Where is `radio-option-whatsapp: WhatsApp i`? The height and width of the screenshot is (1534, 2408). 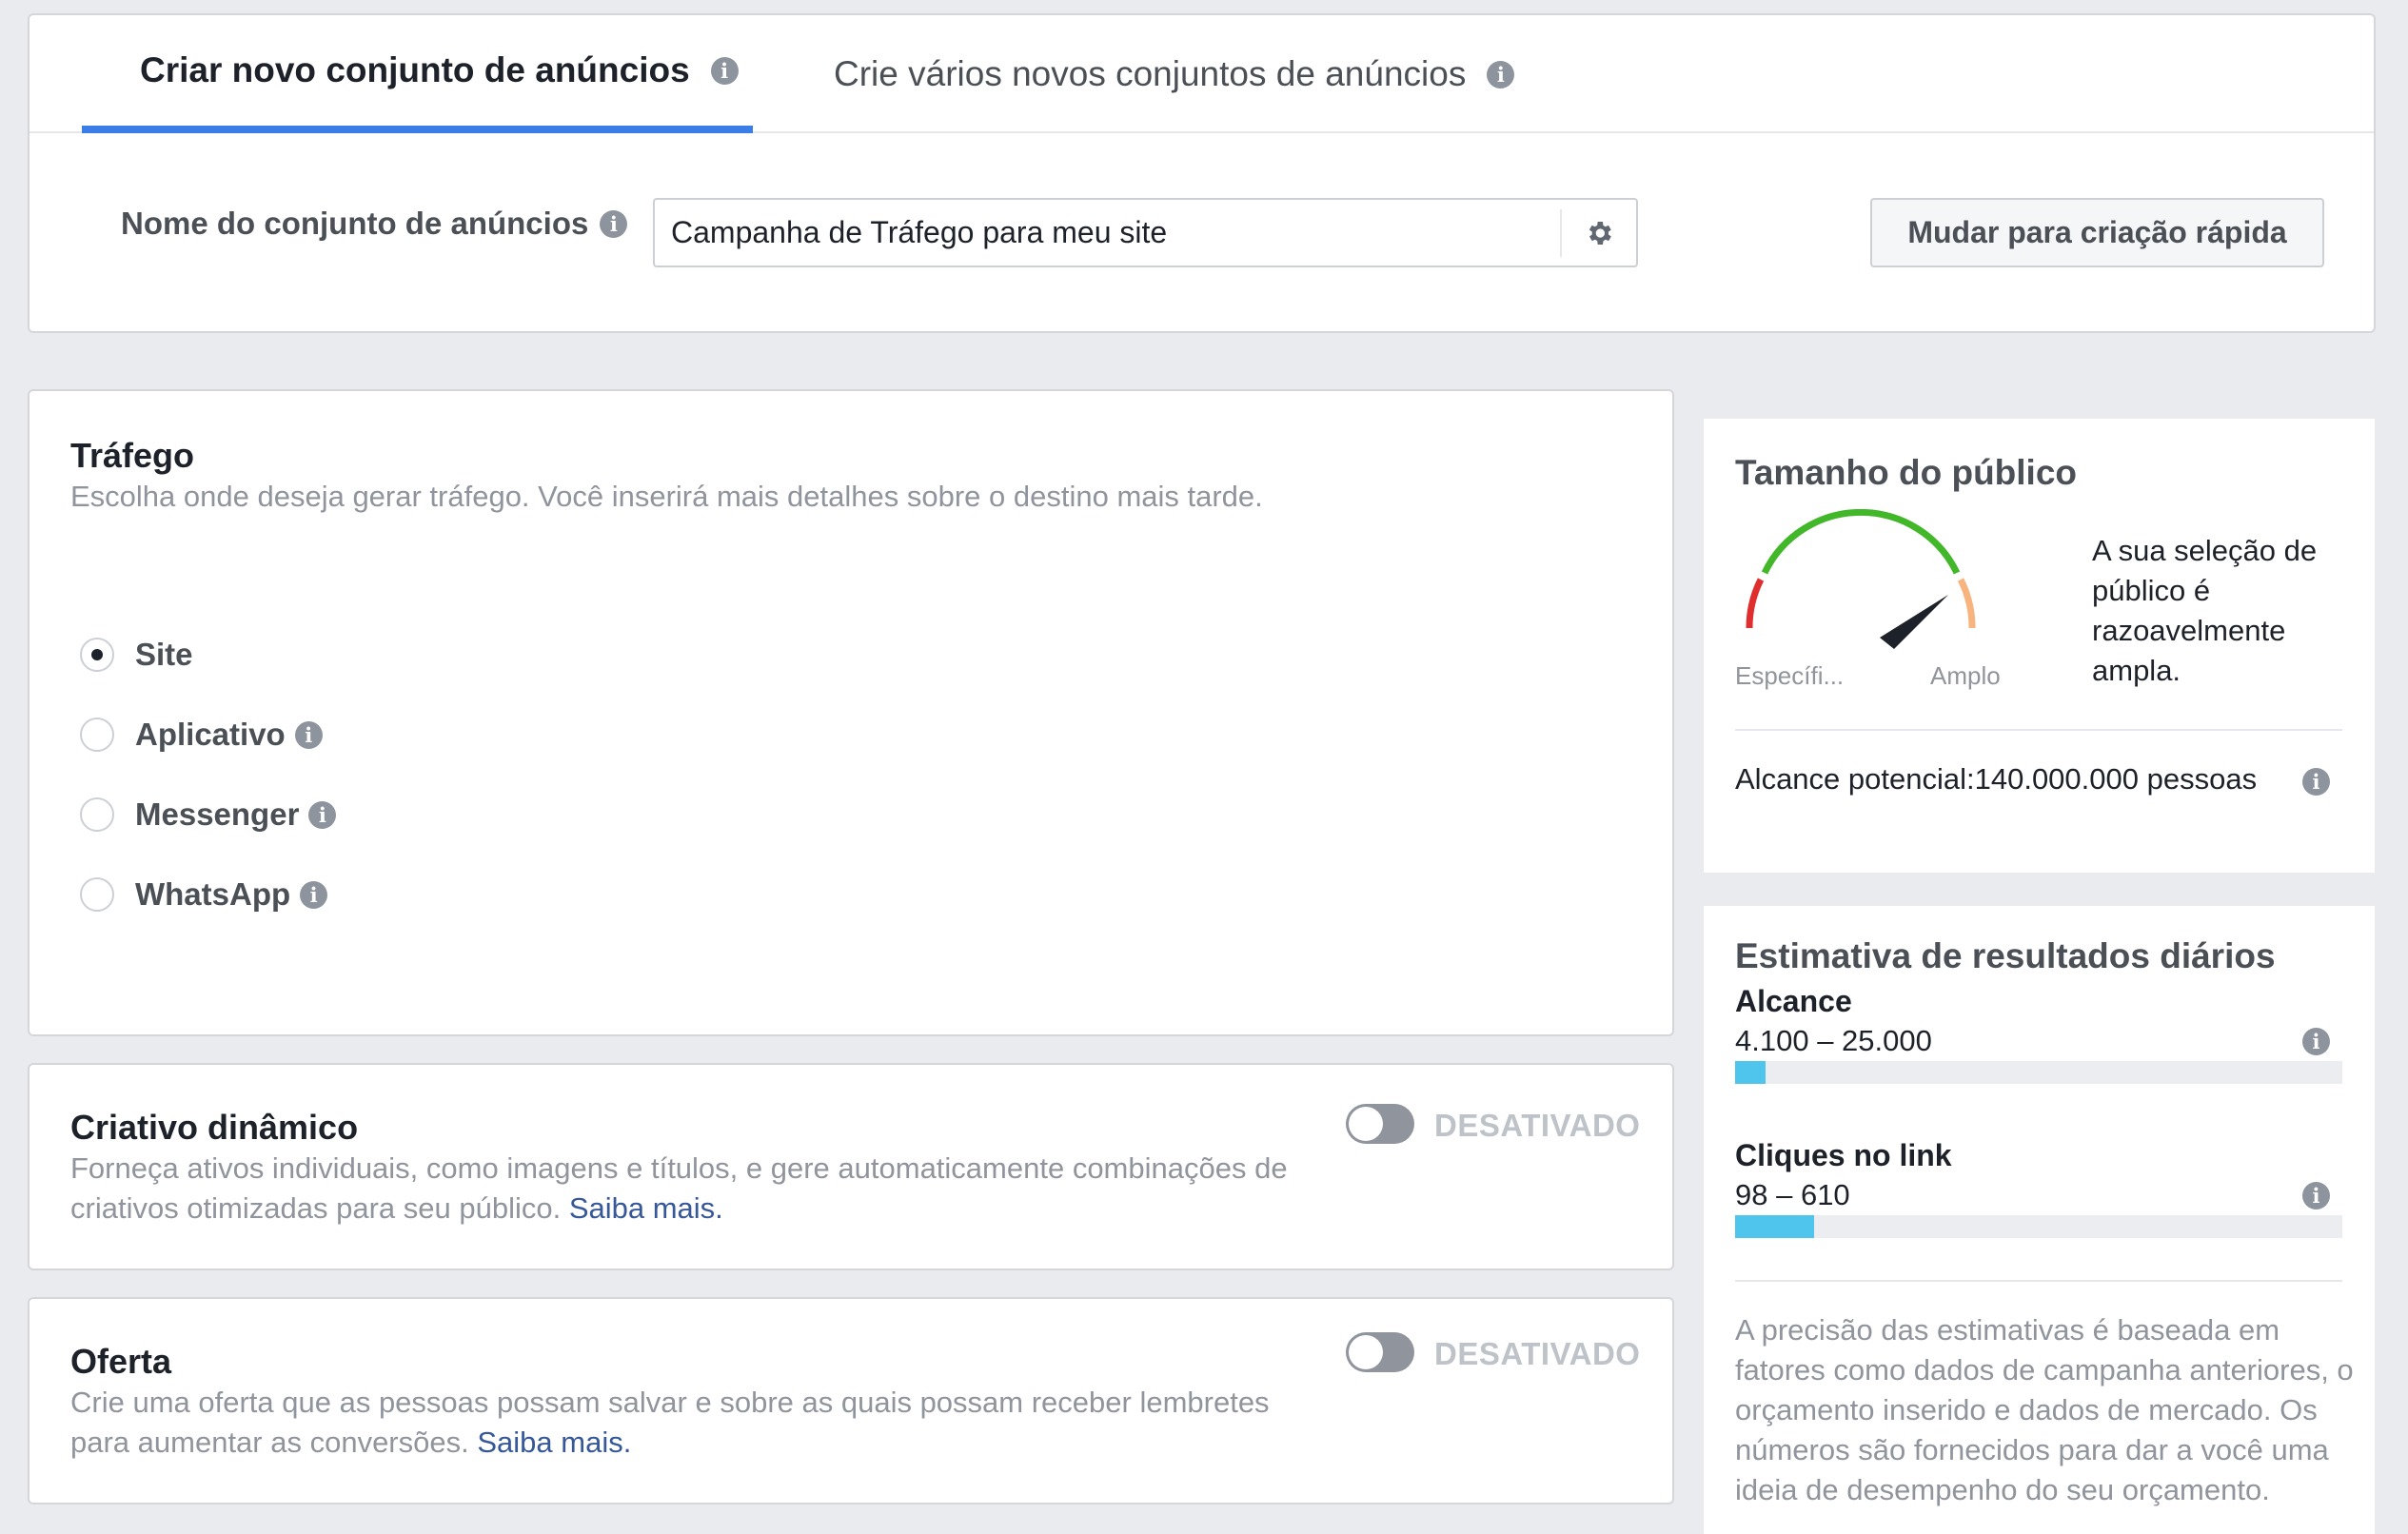 radio-option-whatsapp: WhatsApp i is located at coordinates (204, 895).